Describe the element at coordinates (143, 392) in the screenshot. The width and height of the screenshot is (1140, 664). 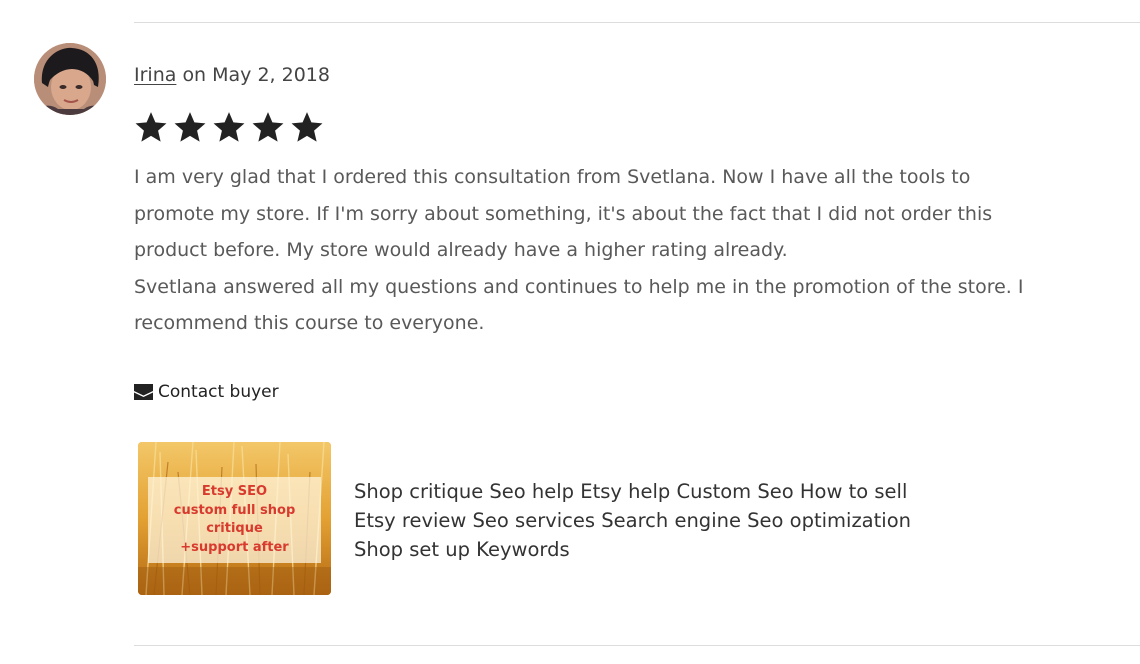
I see `envelope-icon` at that location.